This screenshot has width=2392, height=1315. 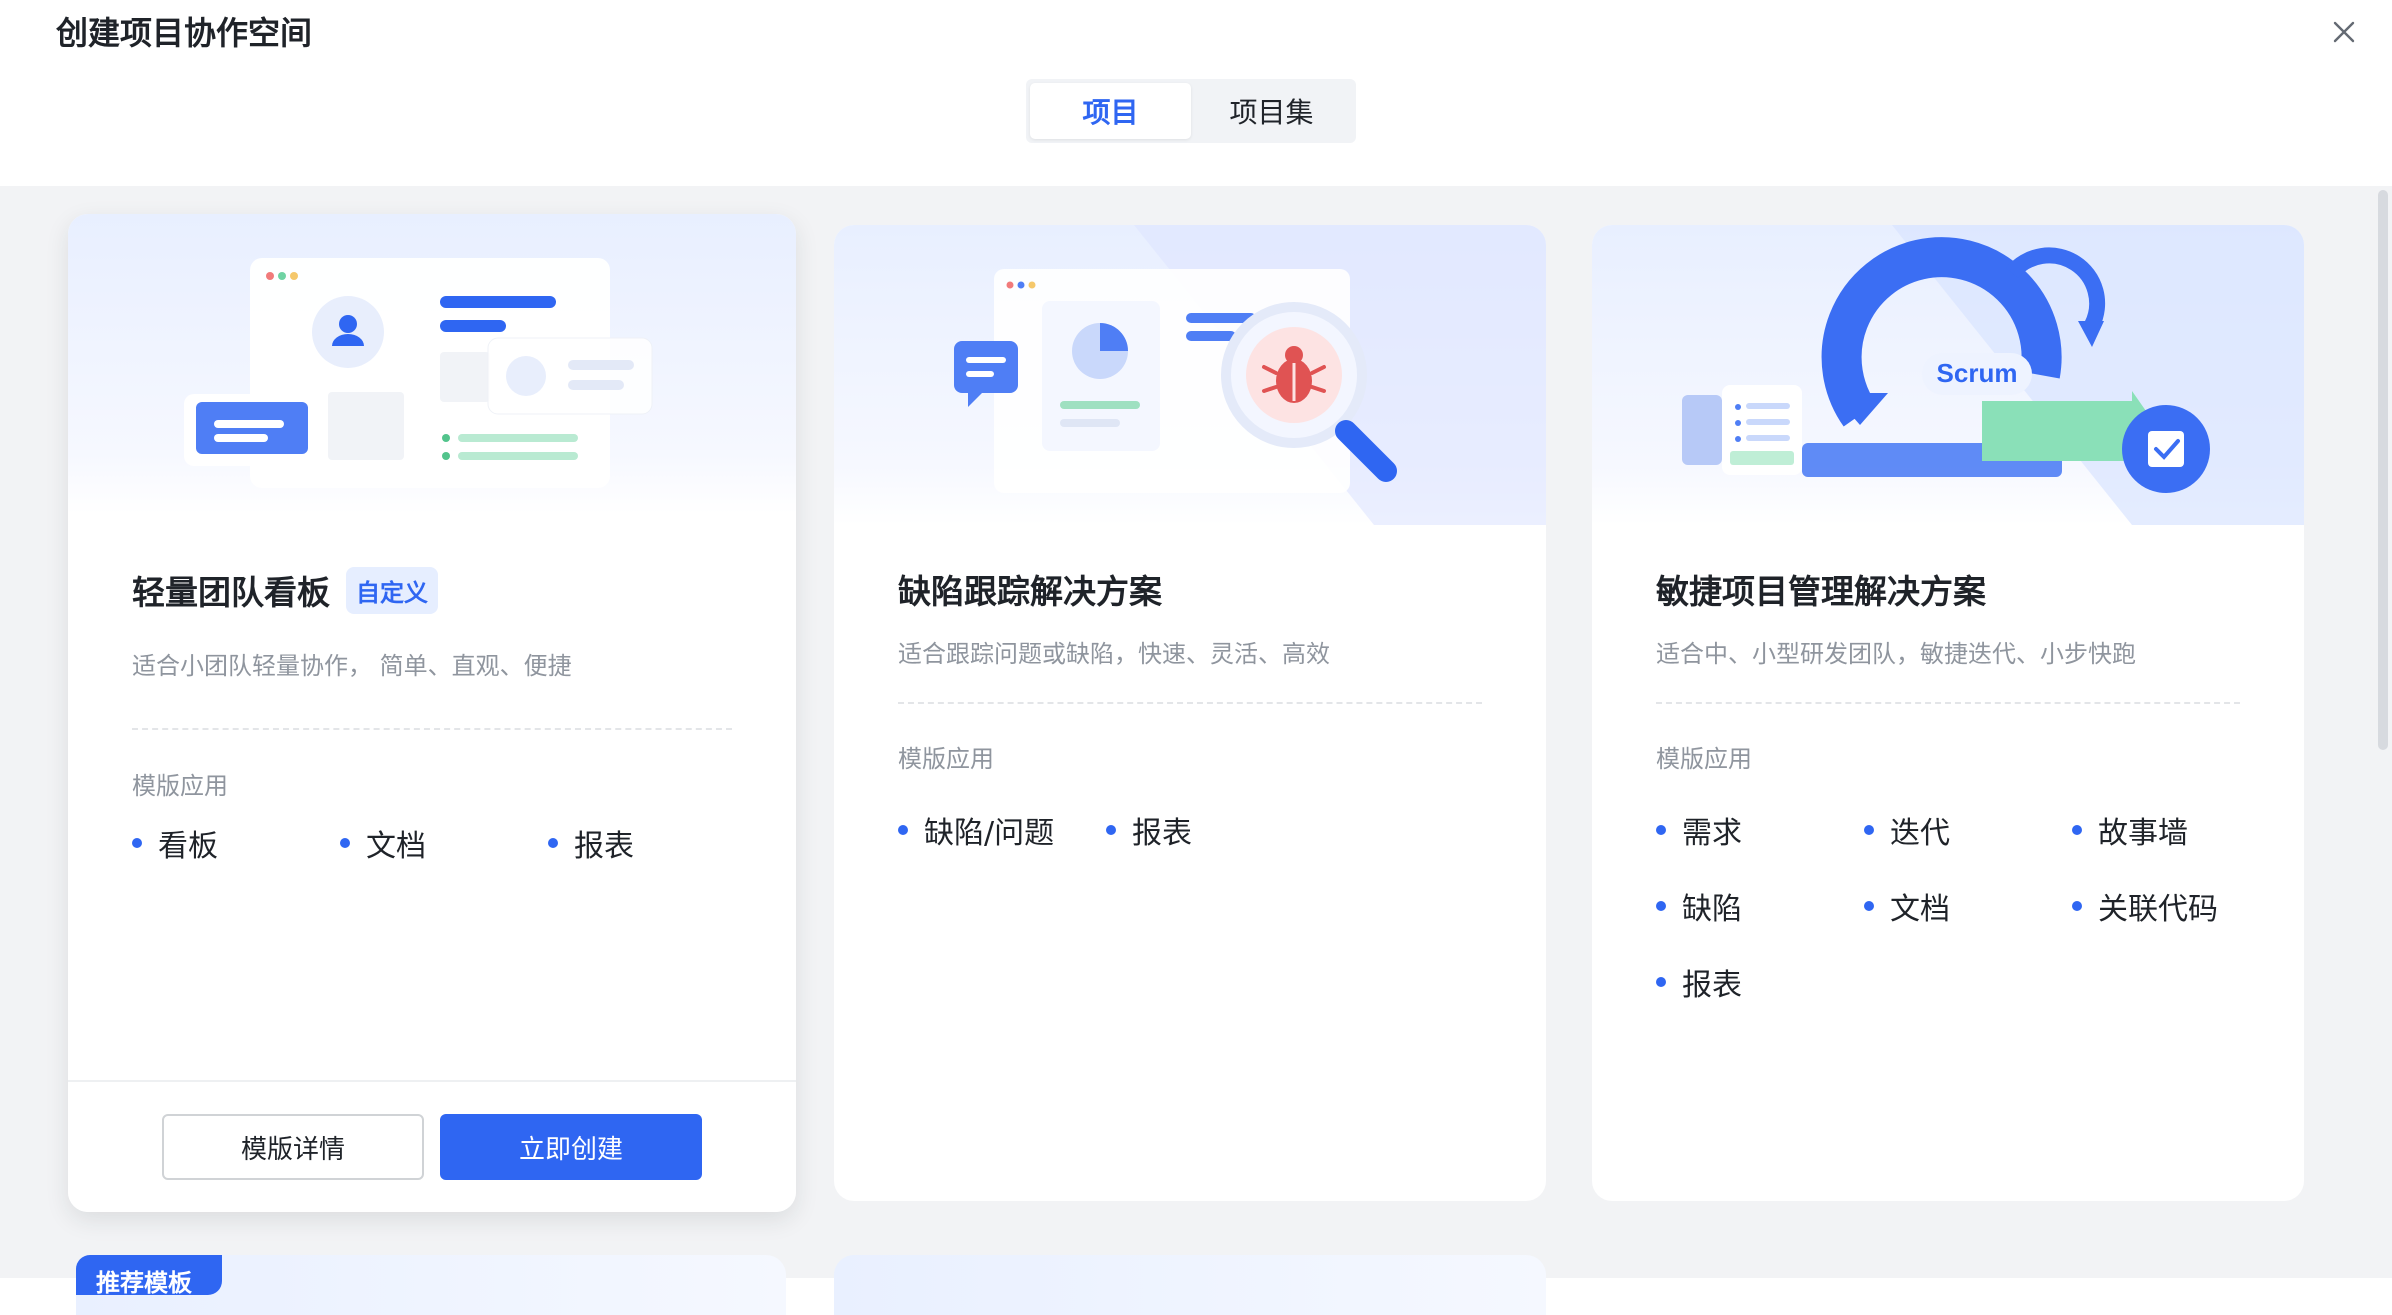 I want to click on card-title: 缺陷跟踪解决方案, so click(x=1030, y=589).